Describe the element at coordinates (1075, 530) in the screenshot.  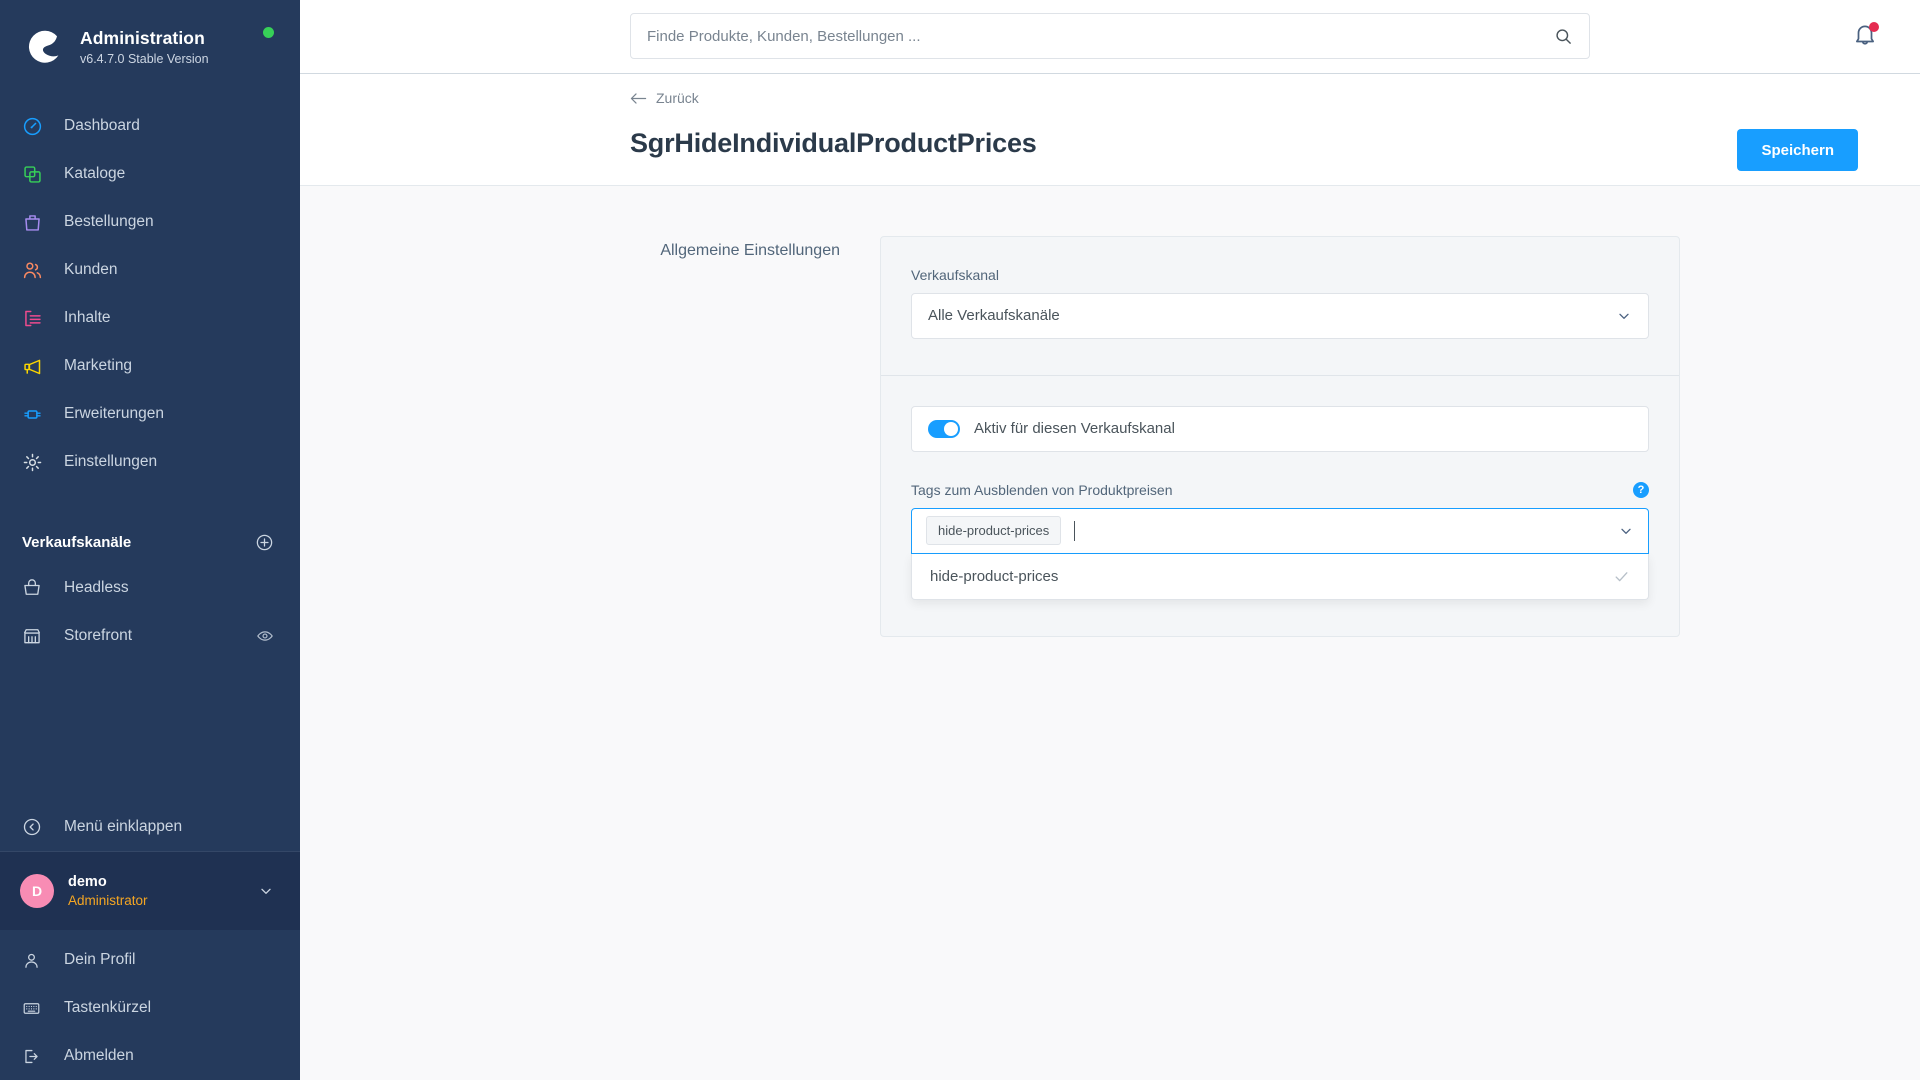
I see `text-caret` at that location.